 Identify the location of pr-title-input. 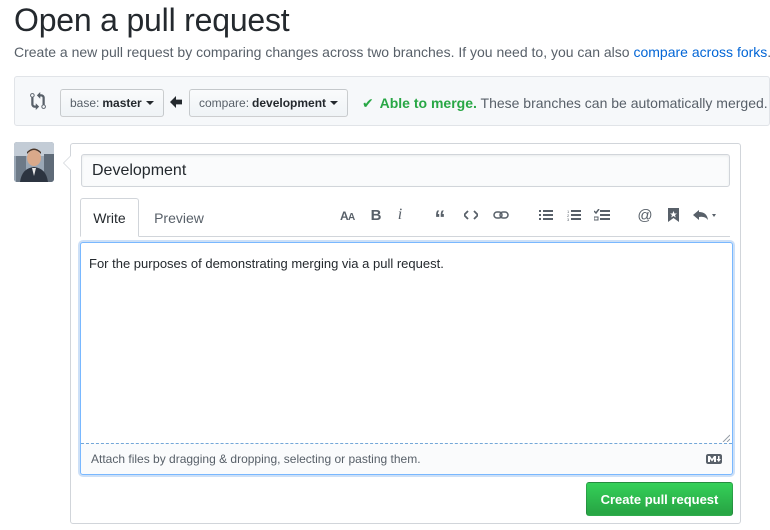
(405, 170).